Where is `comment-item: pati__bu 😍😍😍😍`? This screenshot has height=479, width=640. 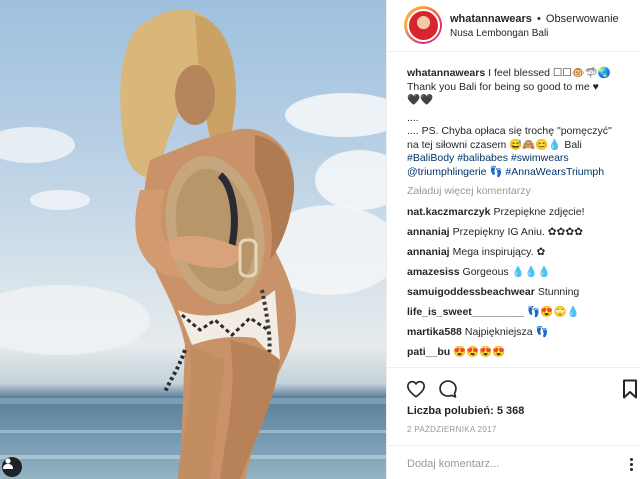 comment-item: pati__bu 😍😍😍😍 is located at coordinates (518, 352).